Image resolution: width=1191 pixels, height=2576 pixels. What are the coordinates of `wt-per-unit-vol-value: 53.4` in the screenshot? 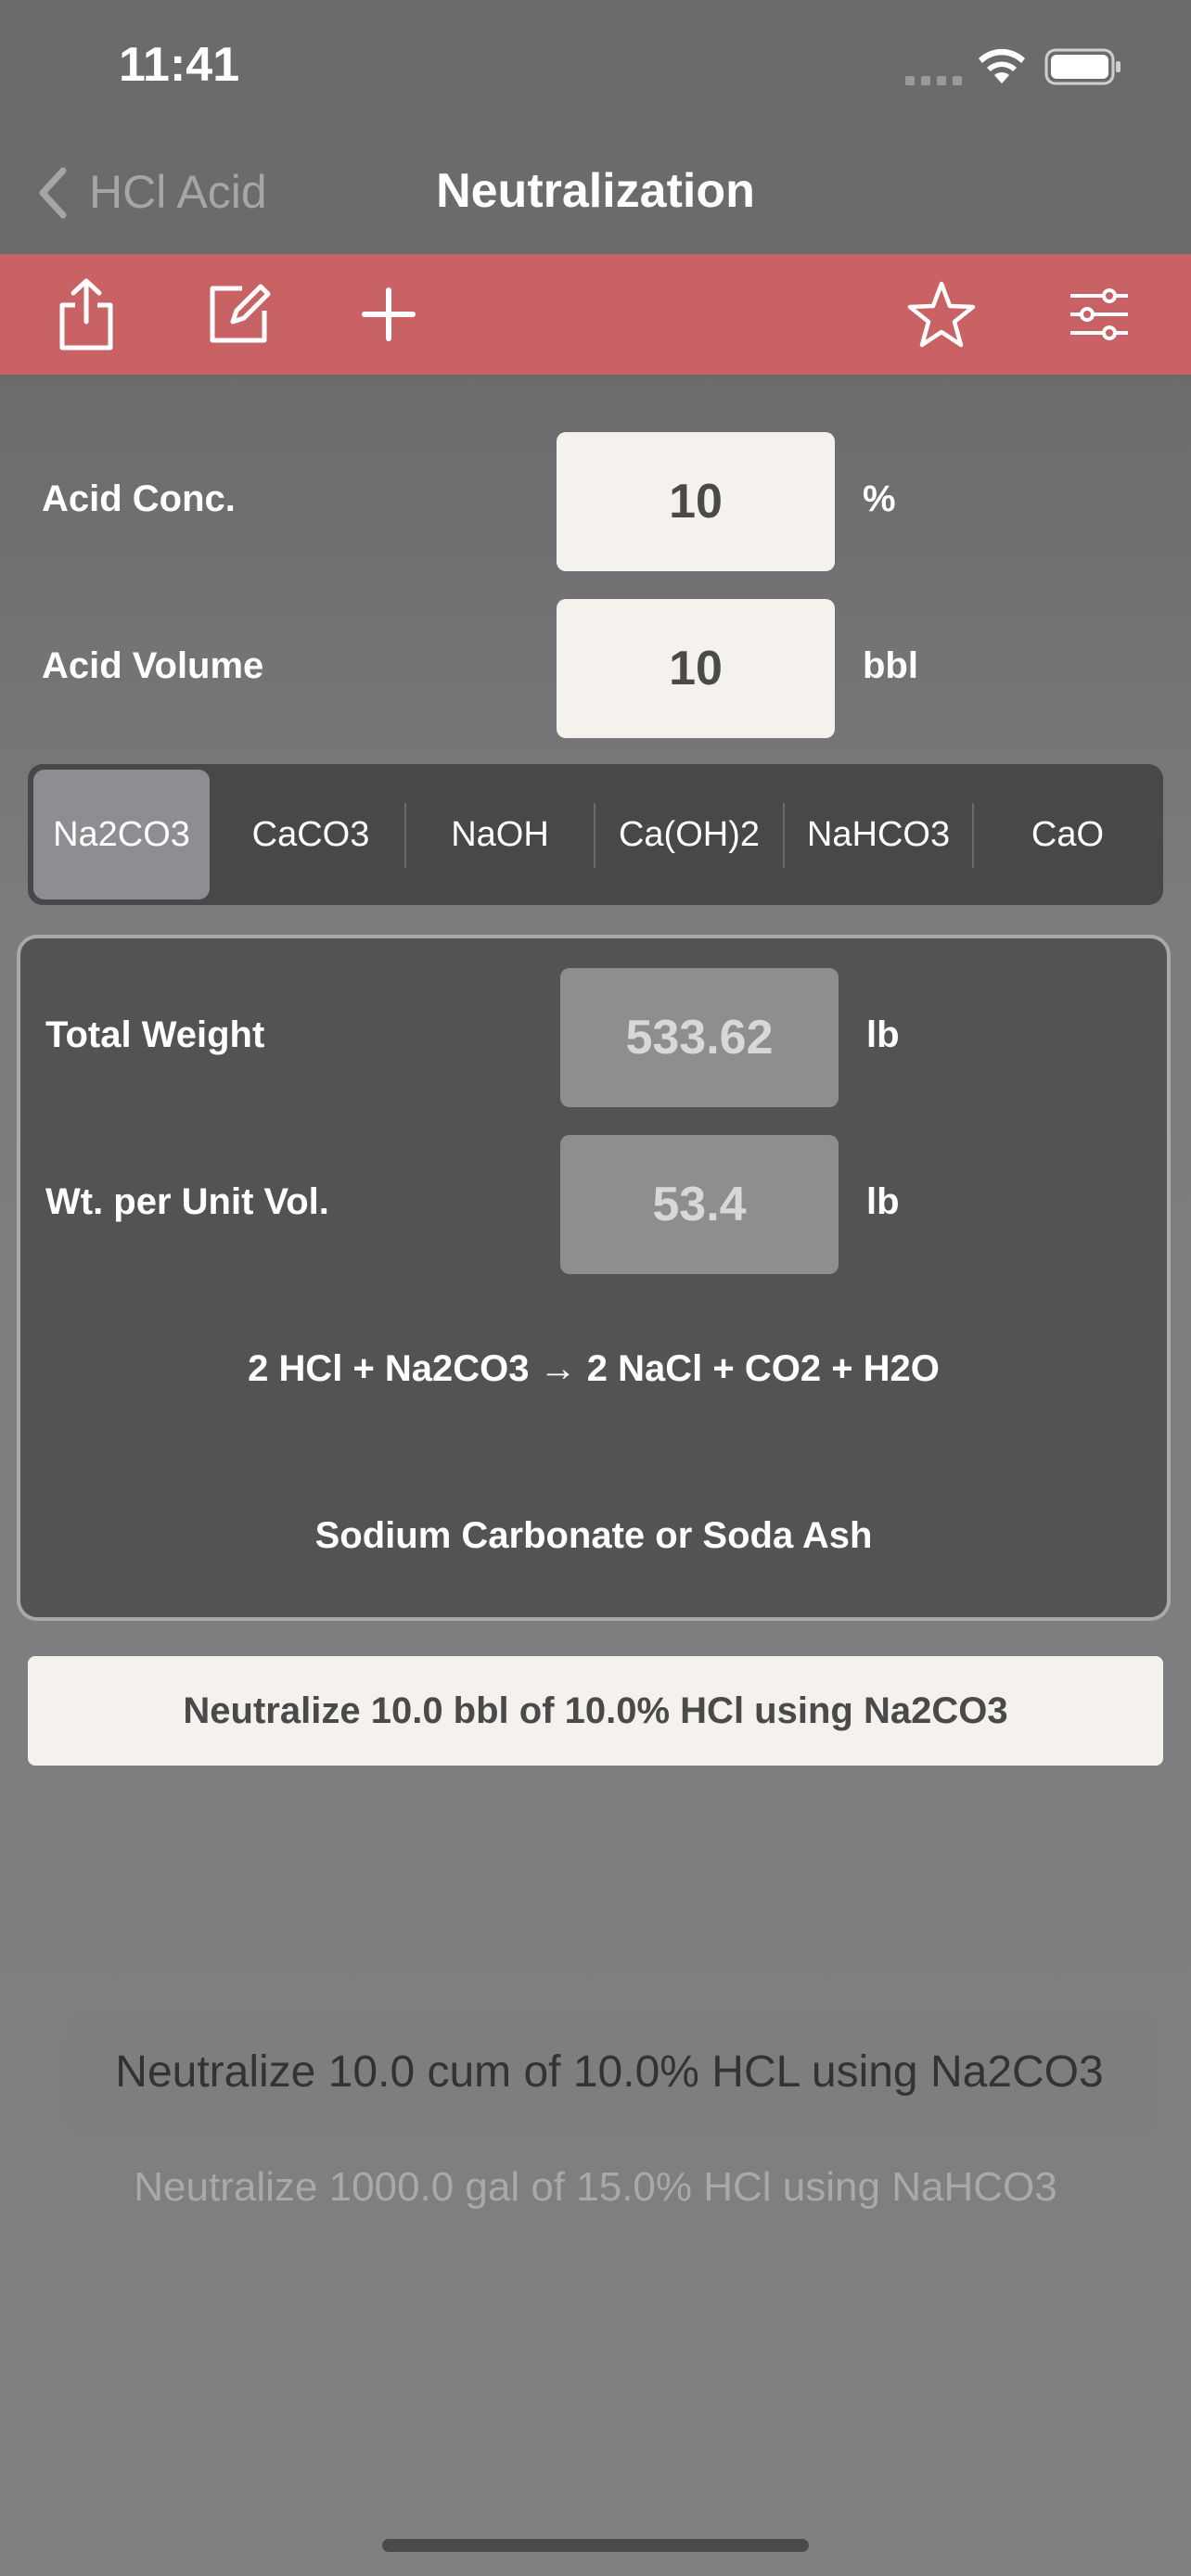 It's located at (699, 1204).